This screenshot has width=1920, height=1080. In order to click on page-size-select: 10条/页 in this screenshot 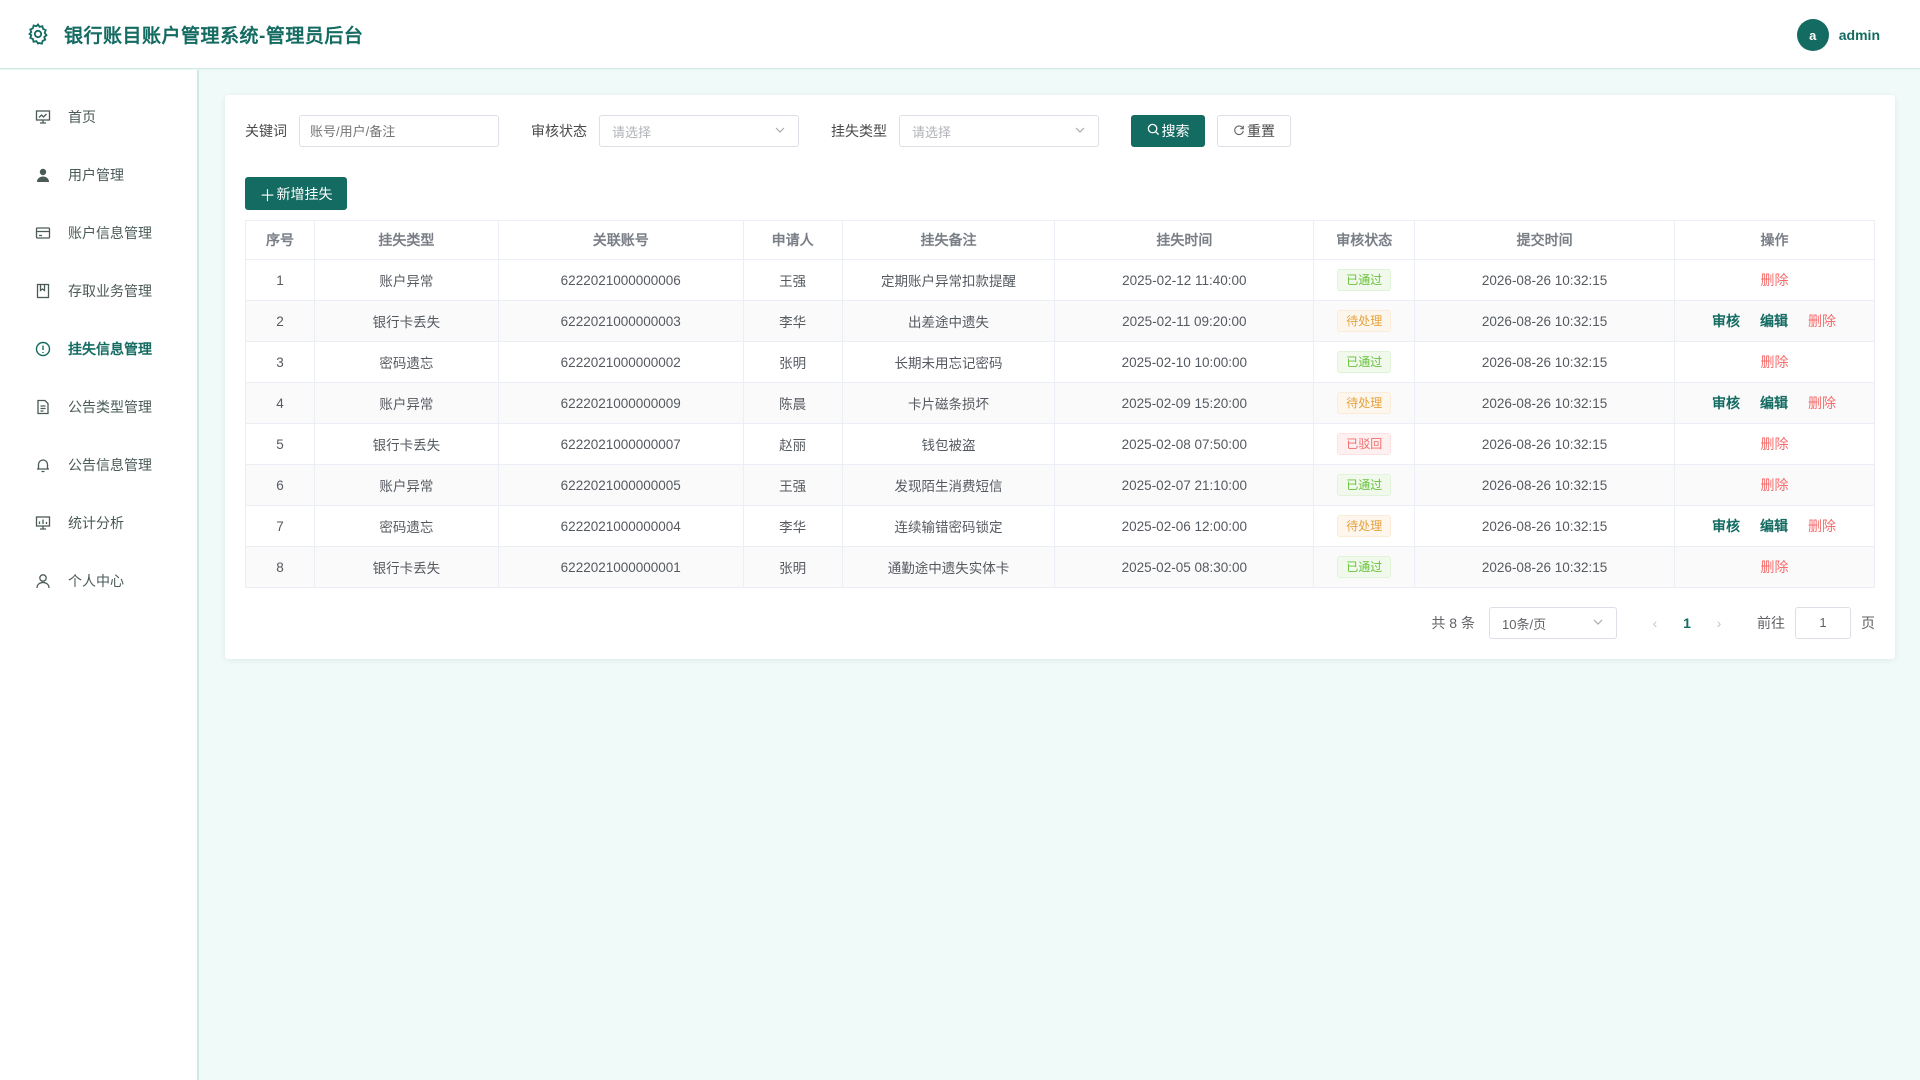, I will do `click(1553, 623)`.